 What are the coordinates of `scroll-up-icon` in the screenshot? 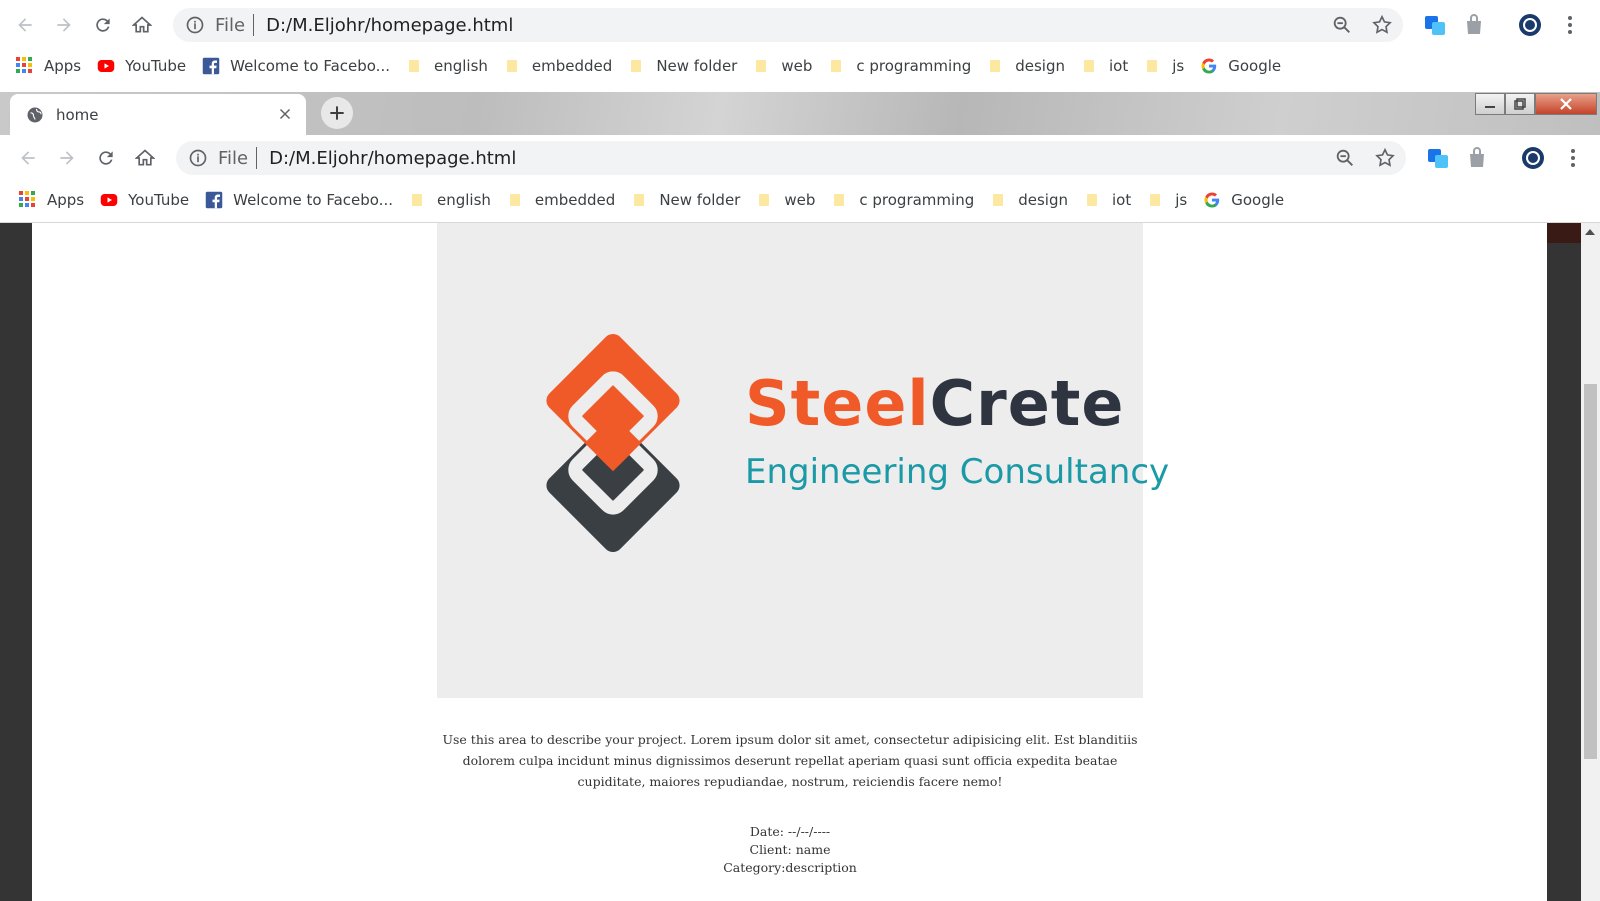 It's located at (1590, 232).